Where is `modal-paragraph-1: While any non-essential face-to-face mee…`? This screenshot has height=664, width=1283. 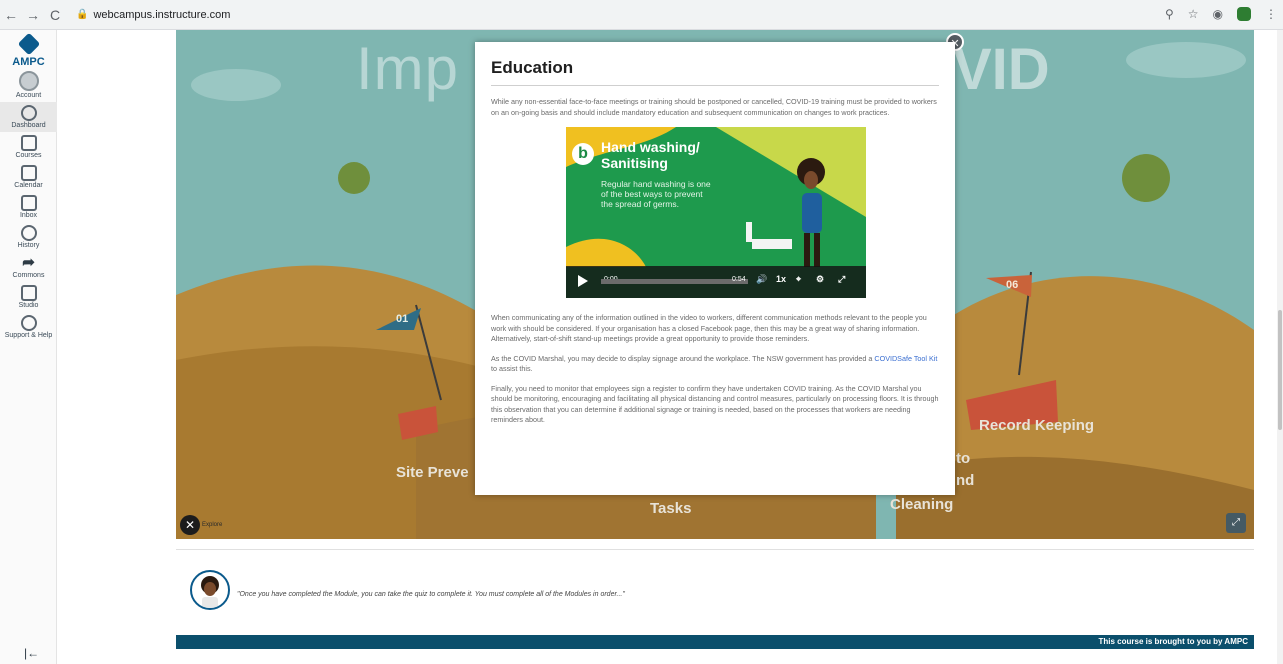
modal-paragraph-1: While any non-essential face-to-face mee… is located at coordinates (714, 107).